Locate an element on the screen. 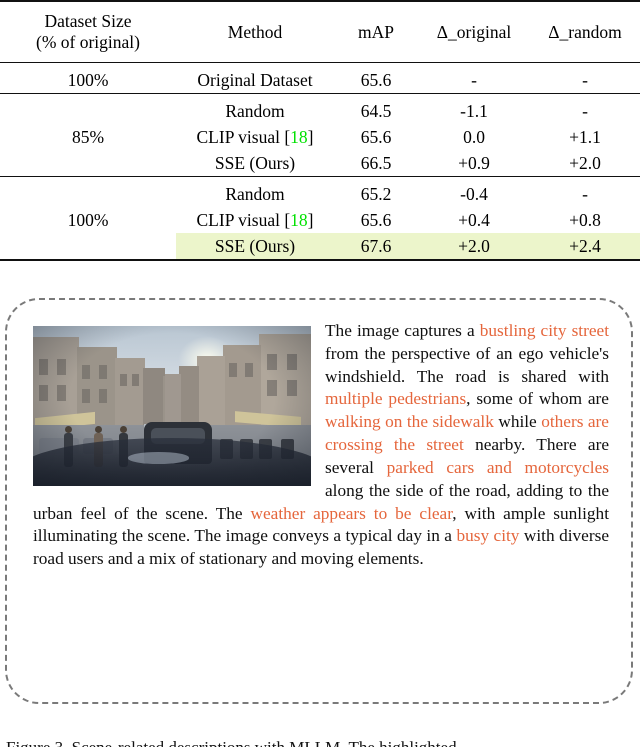 The image size is (640, 747). column-header-dataset-size: Dataset Size (% of original) is located at coordinates (88, 32).